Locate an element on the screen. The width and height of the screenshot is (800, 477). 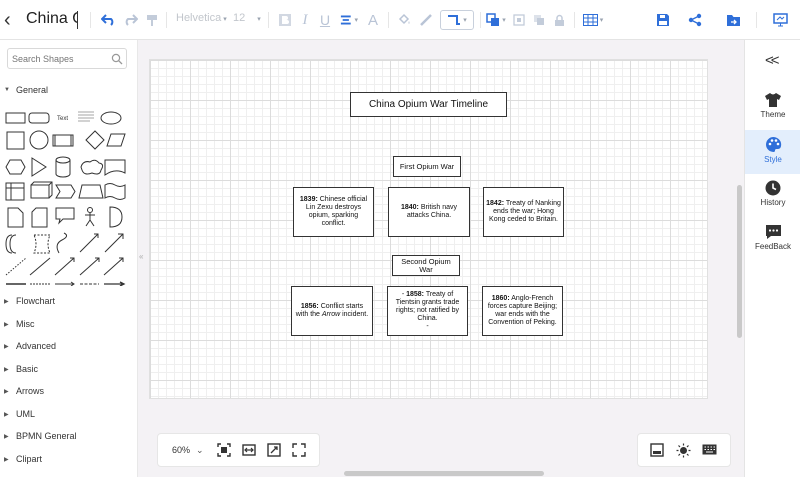
shape-palette: Text is located at coordinates (66, 196).